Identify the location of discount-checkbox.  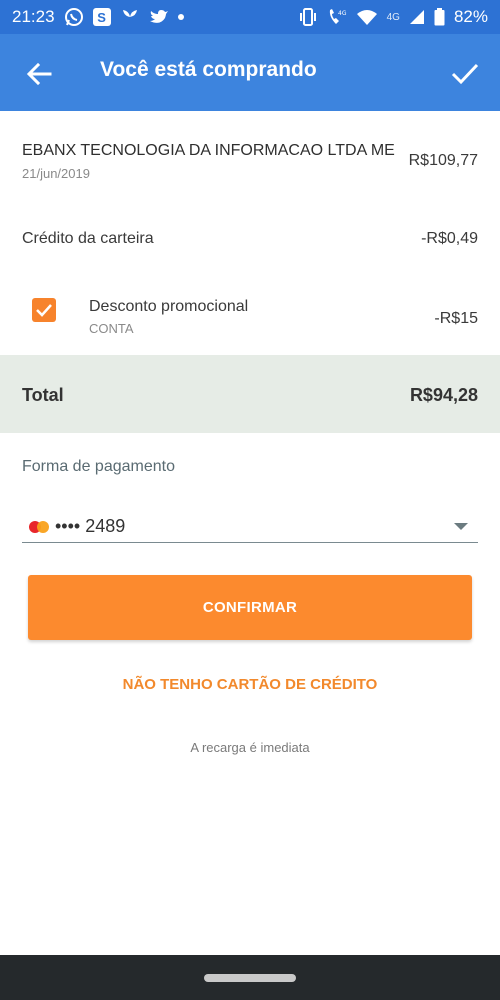
(44, 310).